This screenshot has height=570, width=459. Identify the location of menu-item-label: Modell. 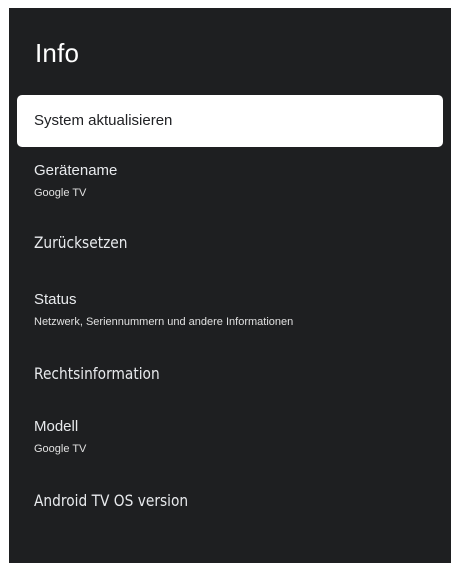
(56, 426).